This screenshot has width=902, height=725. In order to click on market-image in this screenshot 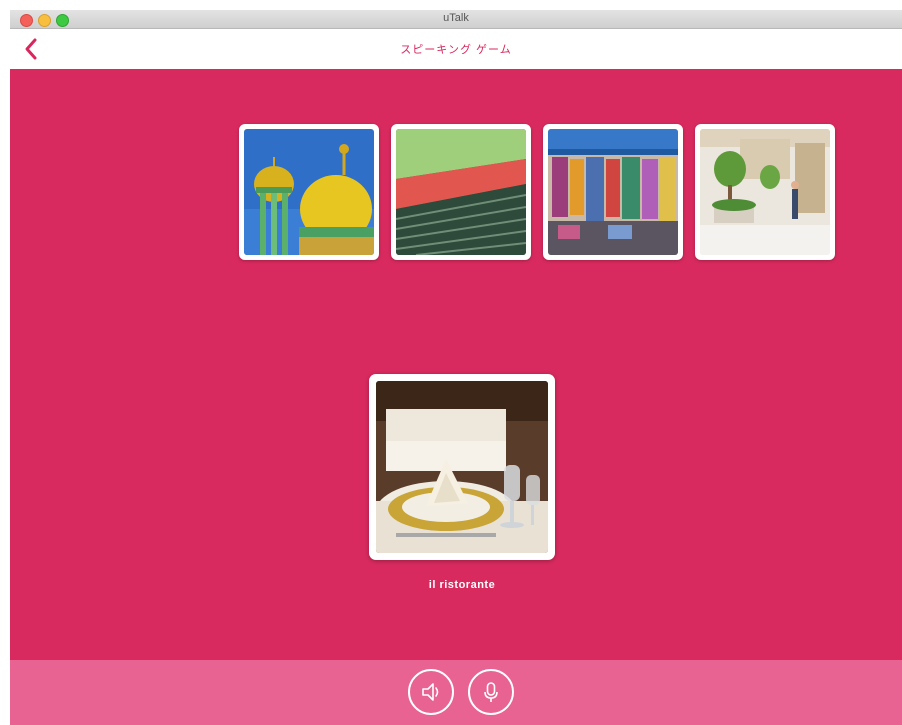, I will do `click(613, 192)`.